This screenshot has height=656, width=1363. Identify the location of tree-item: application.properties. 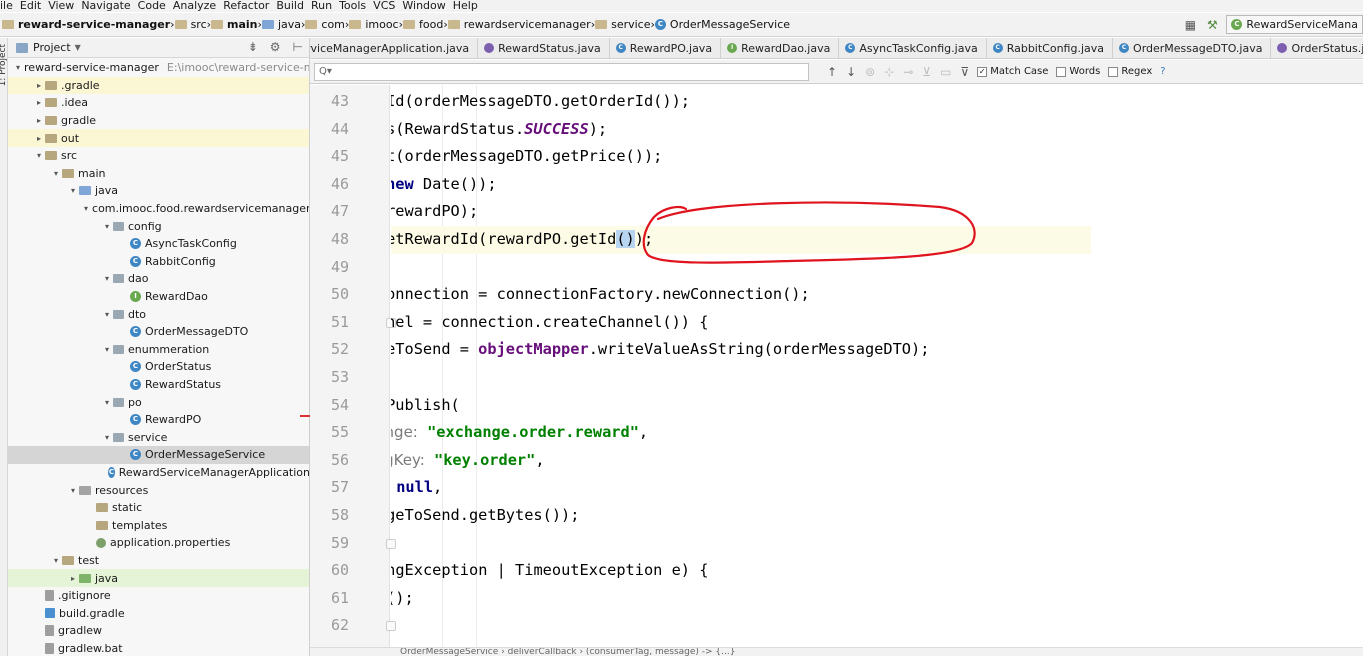
(158, 543).